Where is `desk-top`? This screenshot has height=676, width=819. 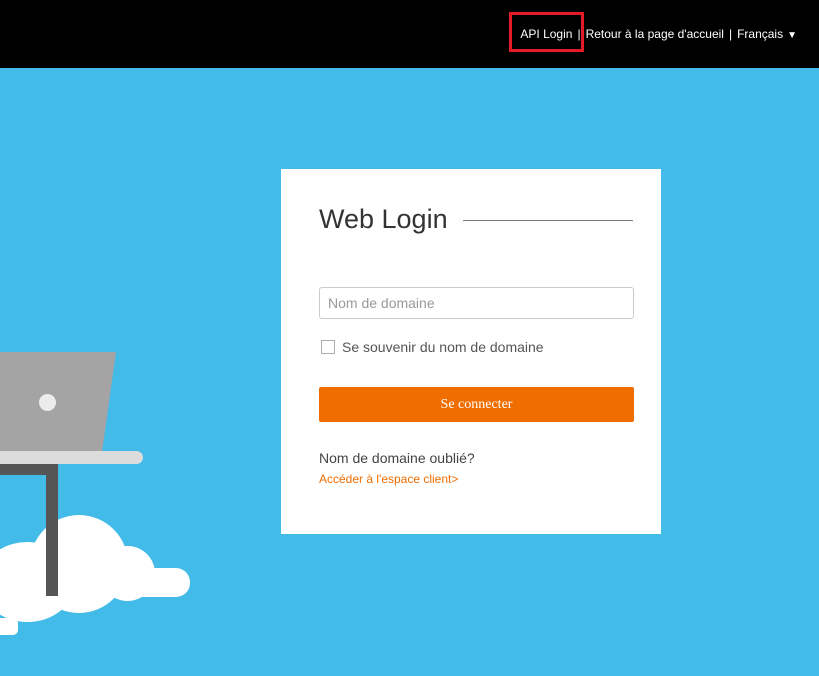
desk-top is located at coordinates (71, 457).